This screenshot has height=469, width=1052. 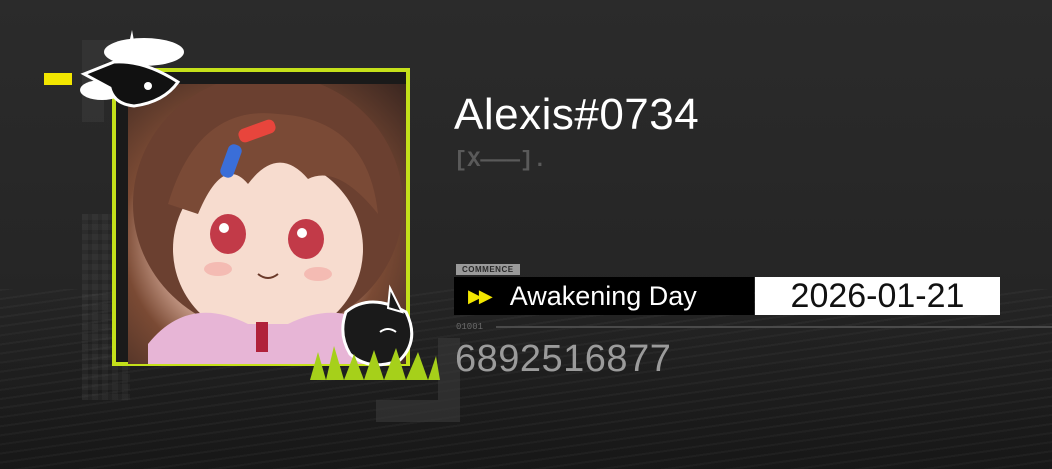 What do you see at coordinates (375, 334) in the screenshot?
I see `bird-grass-icon` at bounding box center [375, 334].